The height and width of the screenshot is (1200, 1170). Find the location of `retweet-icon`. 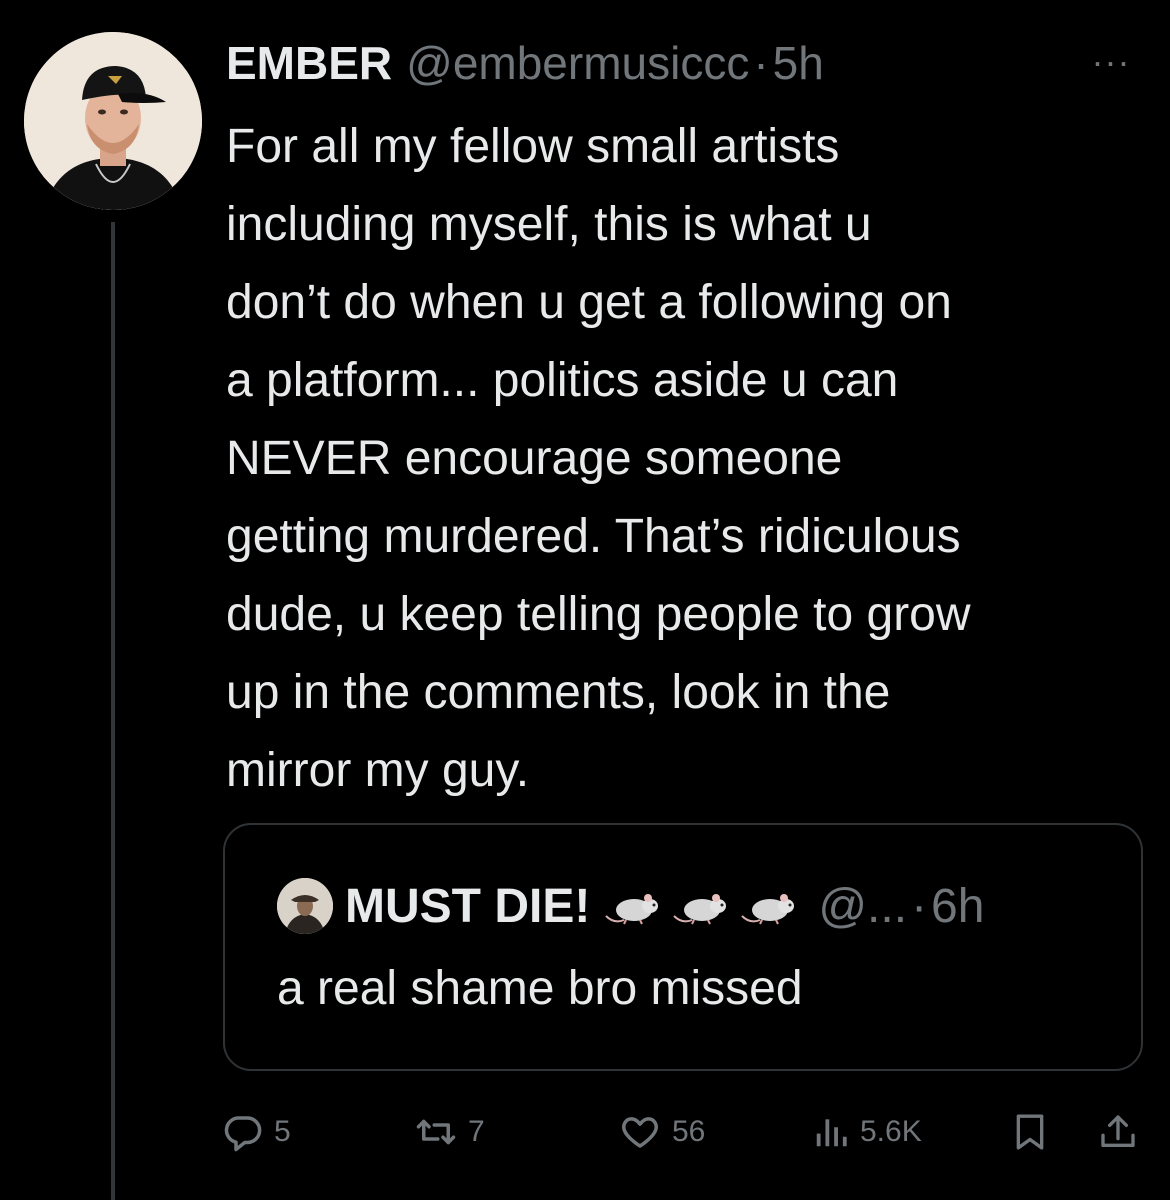

retweet-icon is located at coordinates (436, 1132).